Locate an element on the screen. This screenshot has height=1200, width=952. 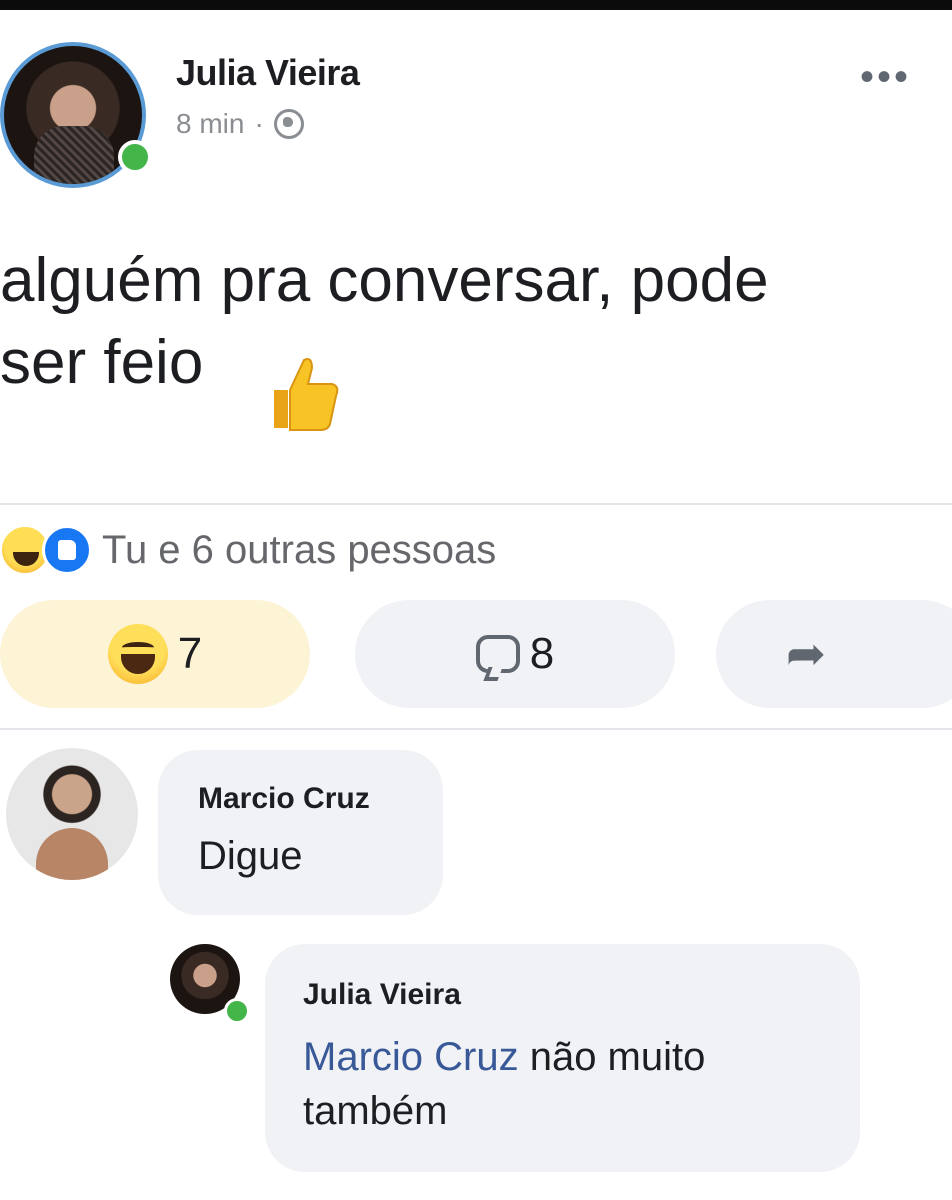
like-reaction-icon is located at coordinates (67, 550).